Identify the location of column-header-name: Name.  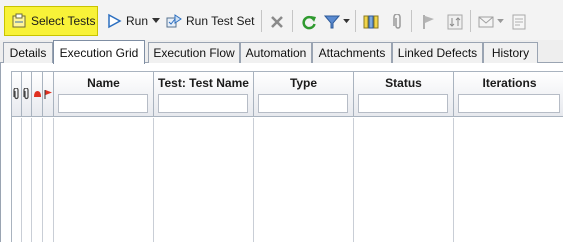
(104, 94).